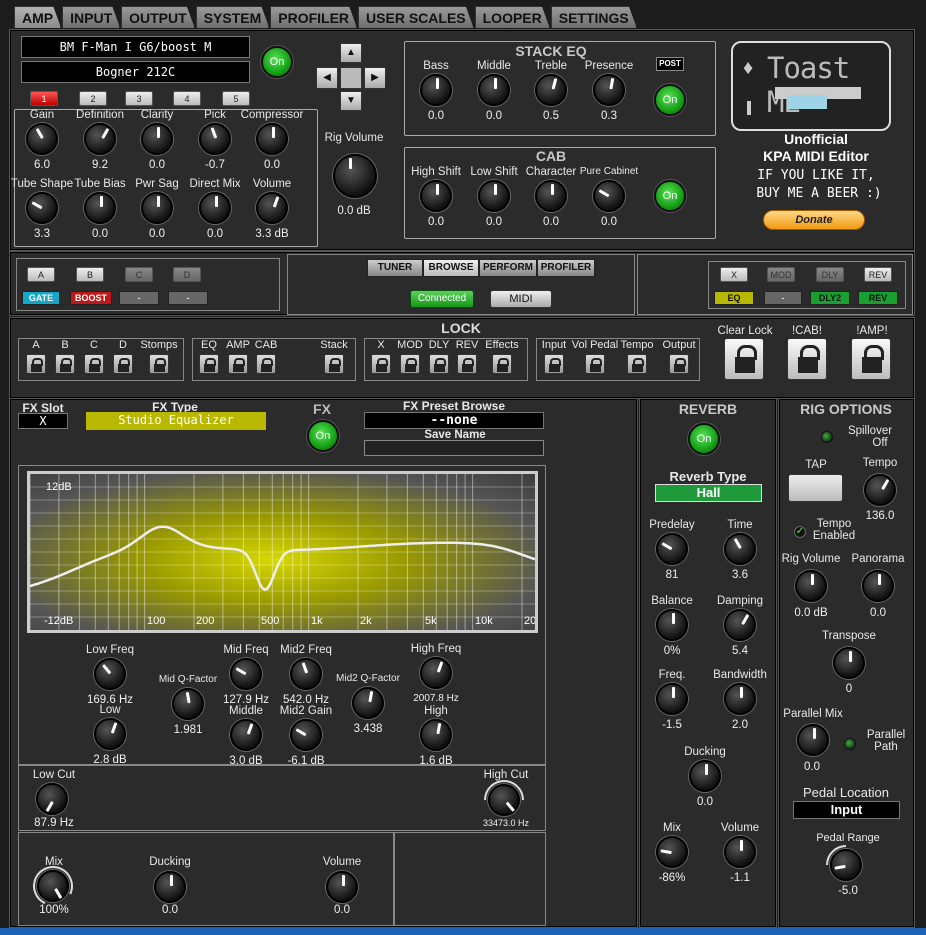 The image size is (926, 935). Describe the element at coordinates (672, 549) in the screenshot. I see `reverb-predelay-knob` at that location.